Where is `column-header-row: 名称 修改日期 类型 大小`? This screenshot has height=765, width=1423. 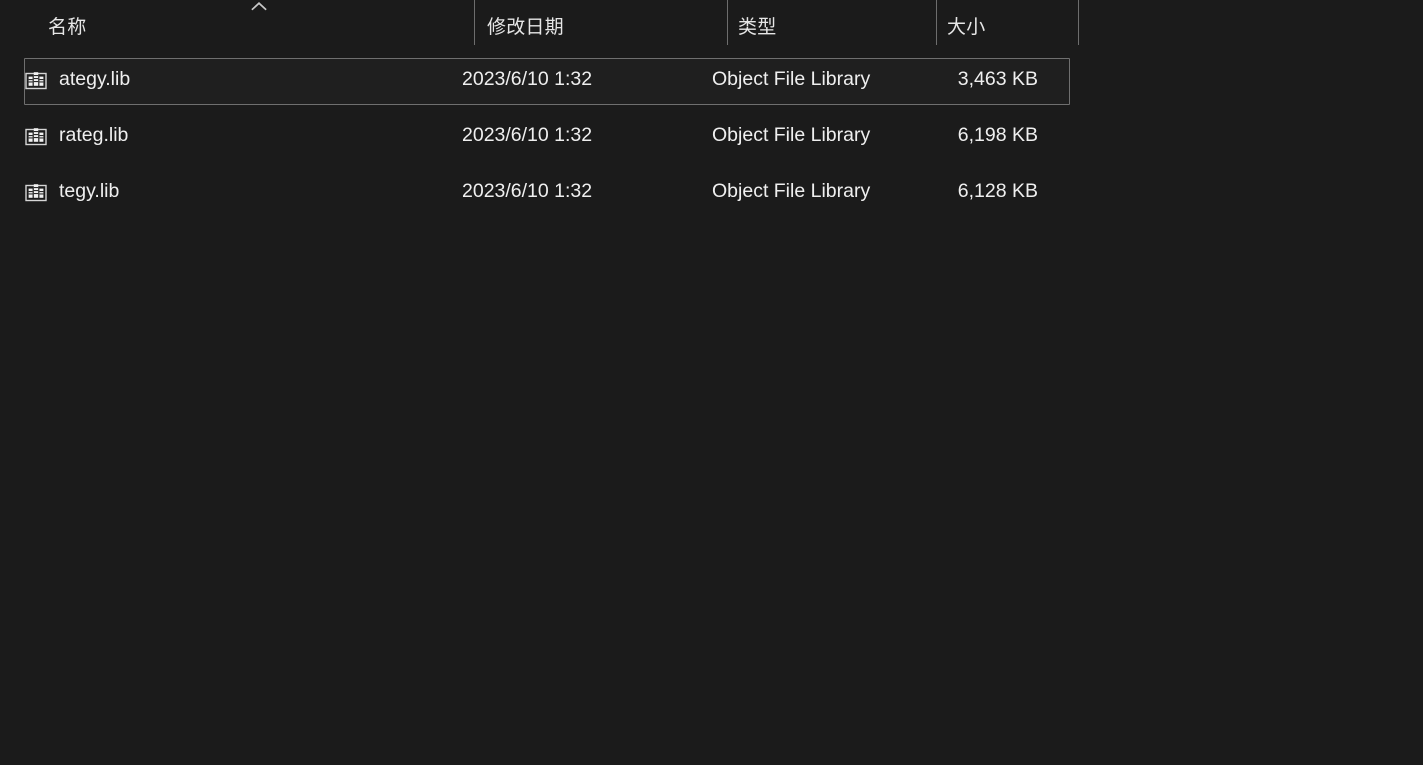
column-header-row: 名称 修改日期 类型 大小 is located at coordinates (711, 24).